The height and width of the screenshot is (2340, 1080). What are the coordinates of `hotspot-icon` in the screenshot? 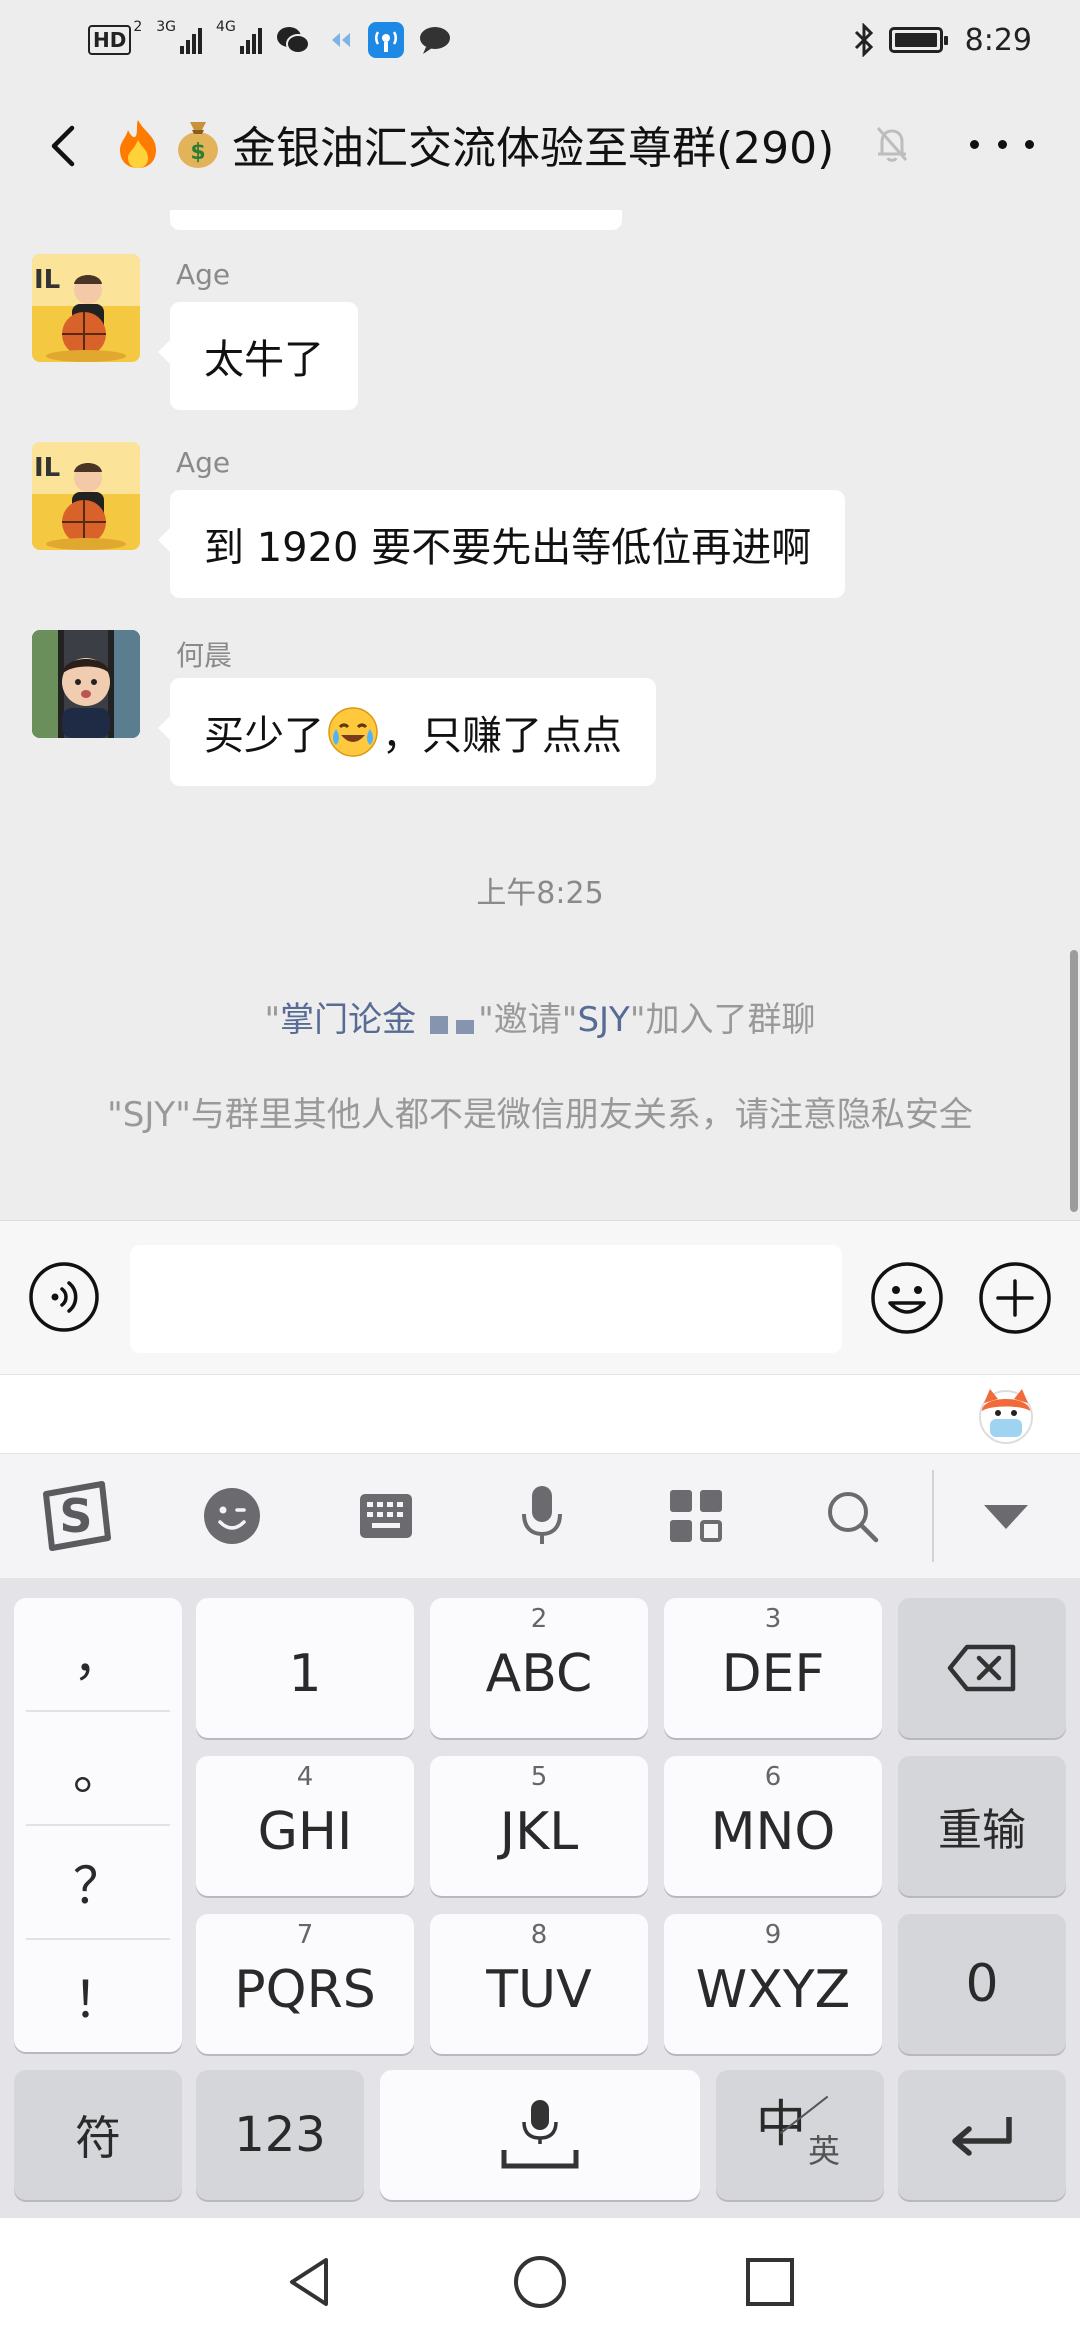 It's located at (385, 40).